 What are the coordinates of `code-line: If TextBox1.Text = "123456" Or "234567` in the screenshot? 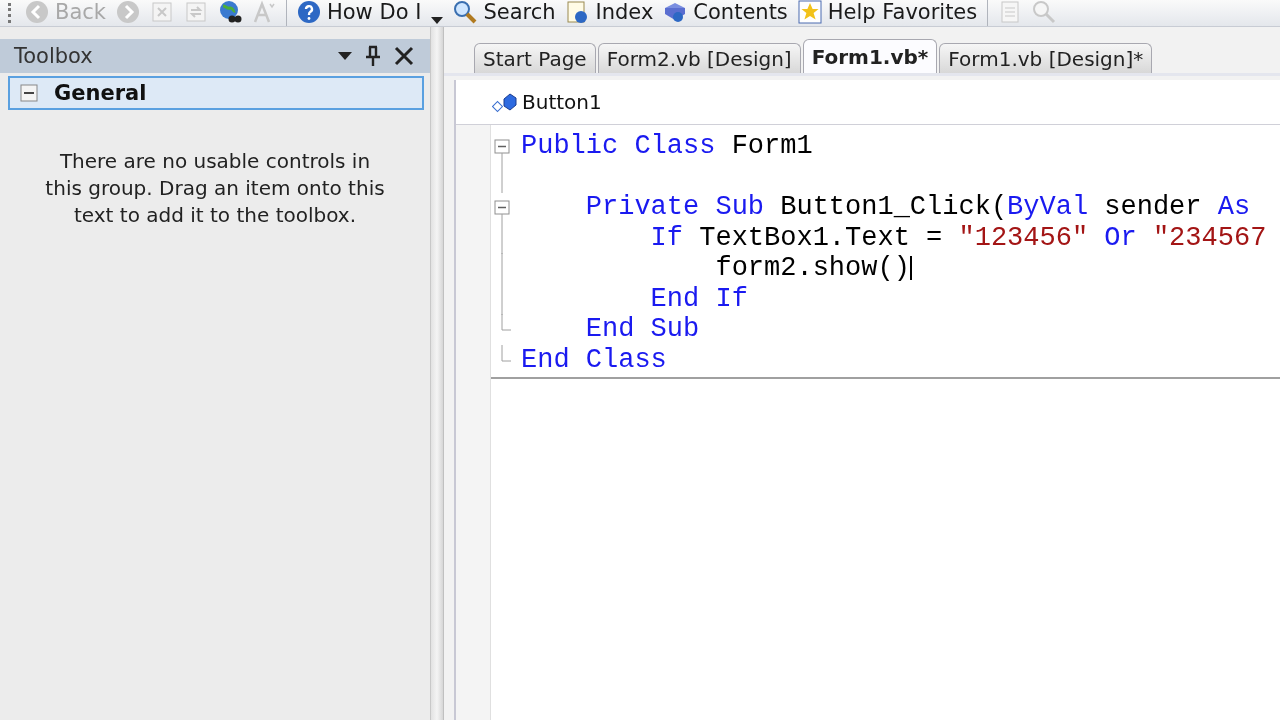 It's located at (958, 237).